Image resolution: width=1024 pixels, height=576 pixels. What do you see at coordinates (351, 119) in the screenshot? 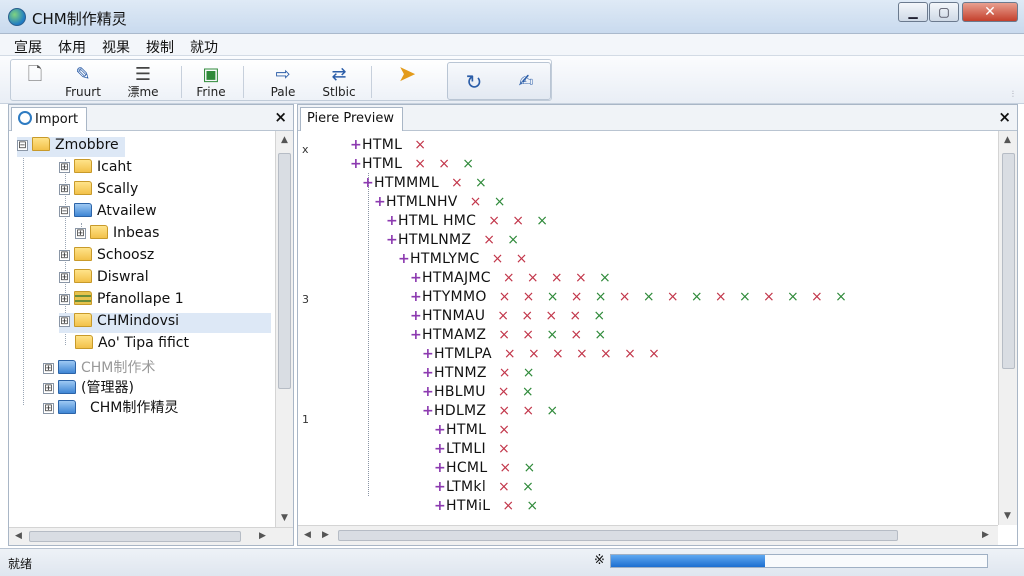
I see `tab-preview: Piere Preview` at bounding box center [351, 119].